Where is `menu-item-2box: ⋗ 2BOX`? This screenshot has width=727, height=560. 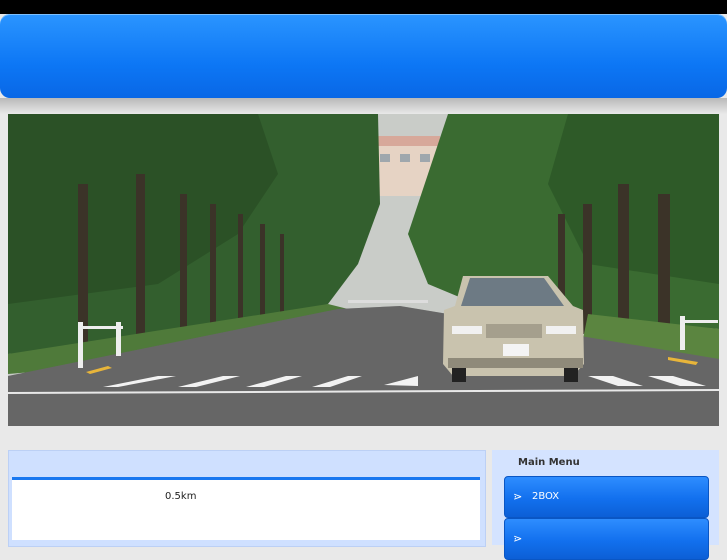 menu-item-2box: ⋗ 2BOX is located at coordinates (606, 497).